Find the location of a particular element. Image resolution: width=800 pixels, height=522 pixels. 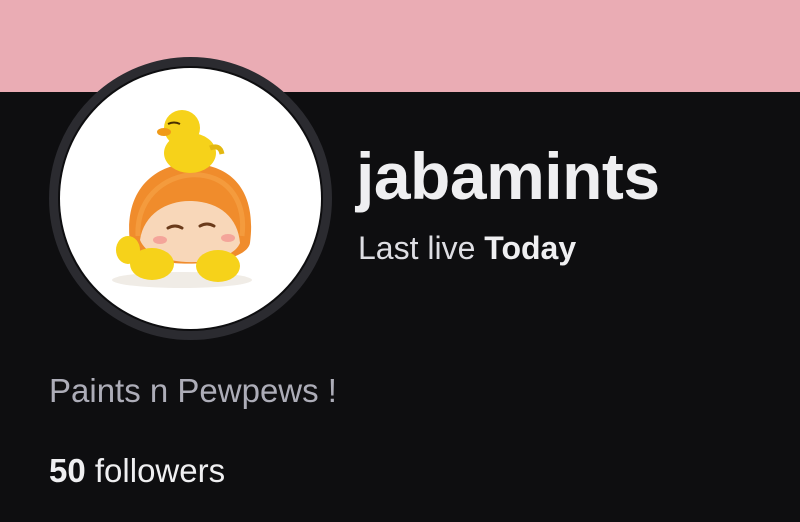

last-live-status: Last live Today is located at coordinates (467, 248).